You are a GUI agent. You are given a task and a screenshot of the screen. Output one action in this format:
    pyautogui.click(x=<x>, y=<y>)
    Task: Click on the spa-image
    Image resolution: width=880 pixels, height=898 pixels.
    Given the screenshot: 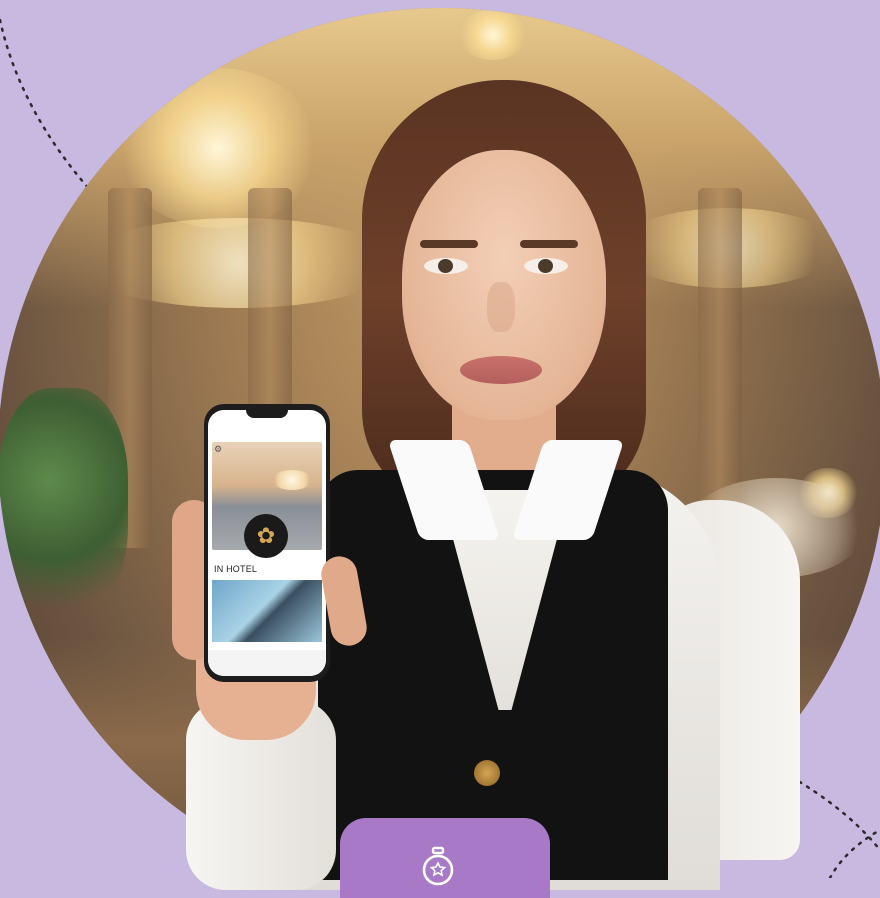 What is the action you would take?
    pyautogui.click(x=267, y=611)
    